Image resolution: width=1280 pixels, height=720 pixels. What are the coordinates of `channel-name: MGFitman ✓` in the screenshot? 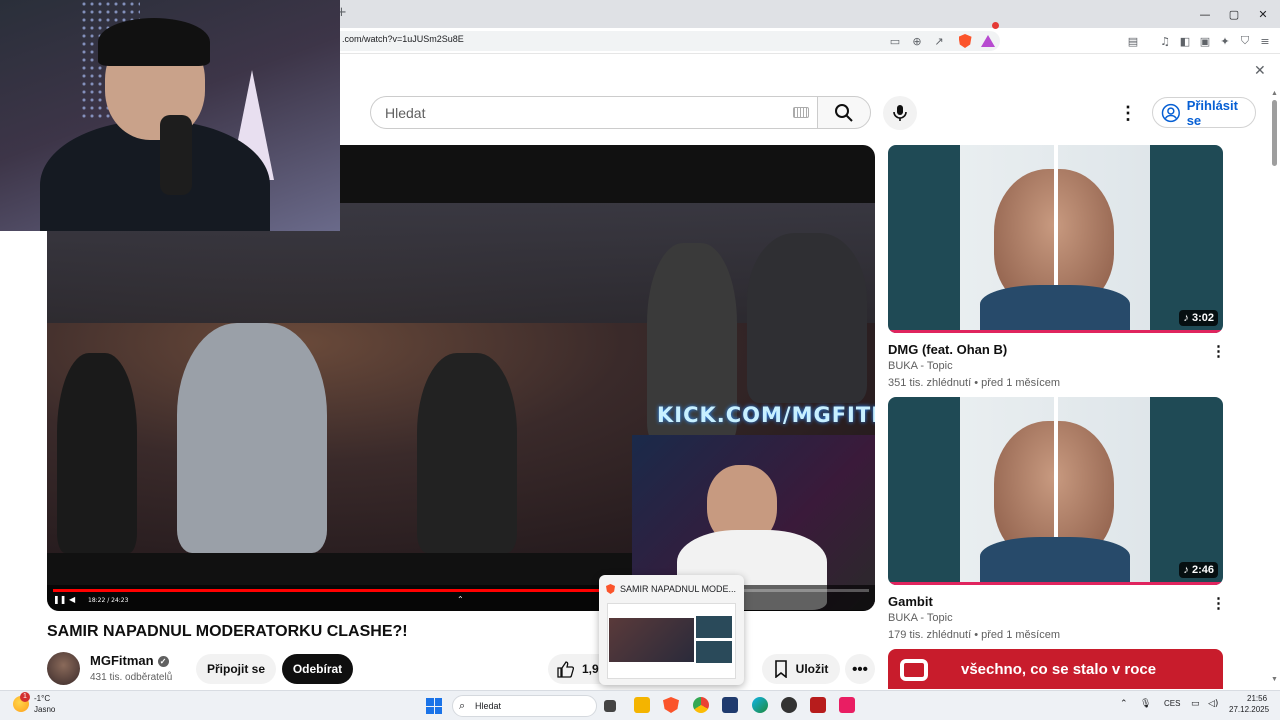 It's located at (129, 660).